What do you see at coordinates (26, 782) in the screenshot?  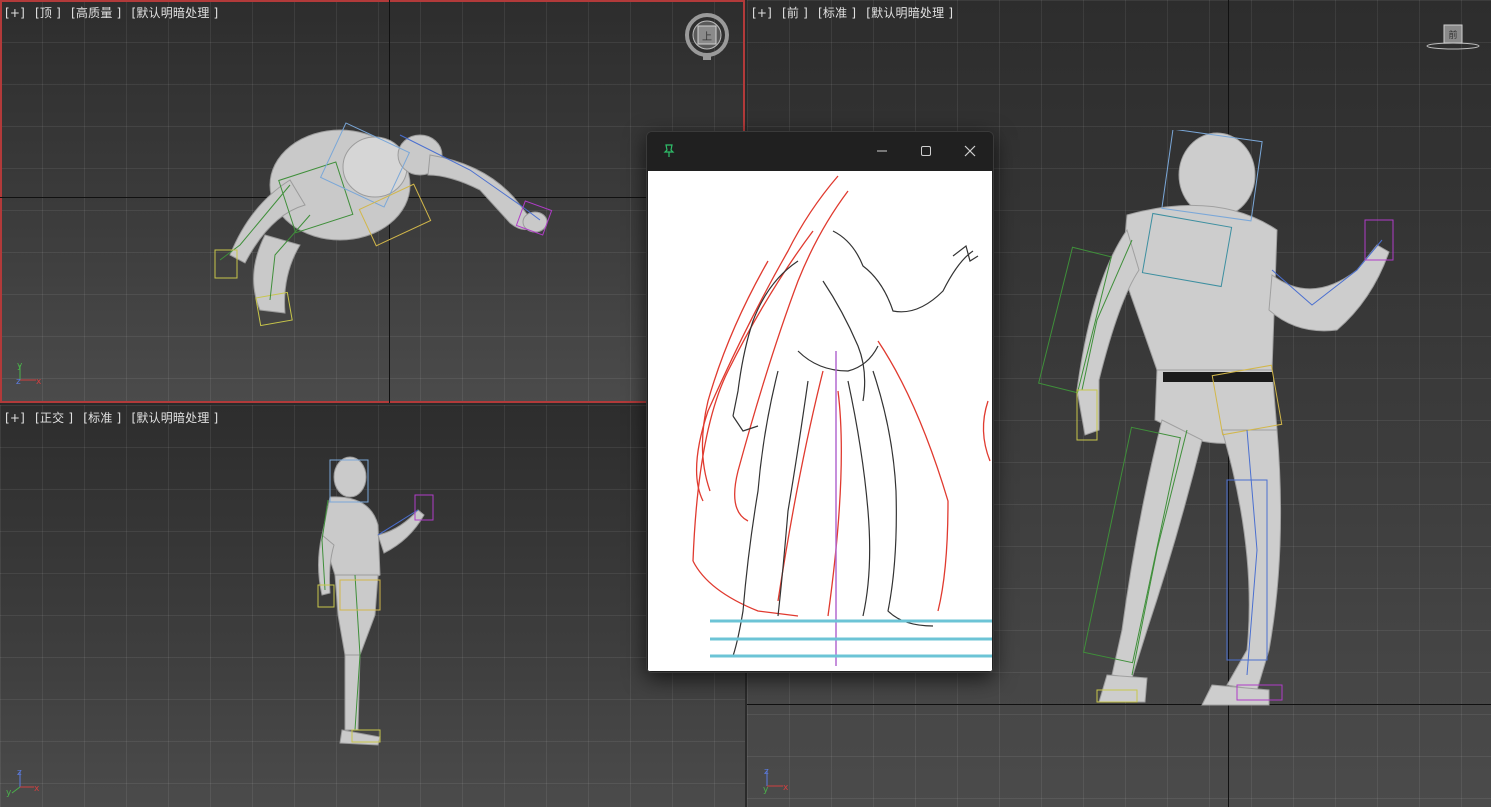 I see `axis-tripod-orthographic: z y x` at bounding box center [26, 782].